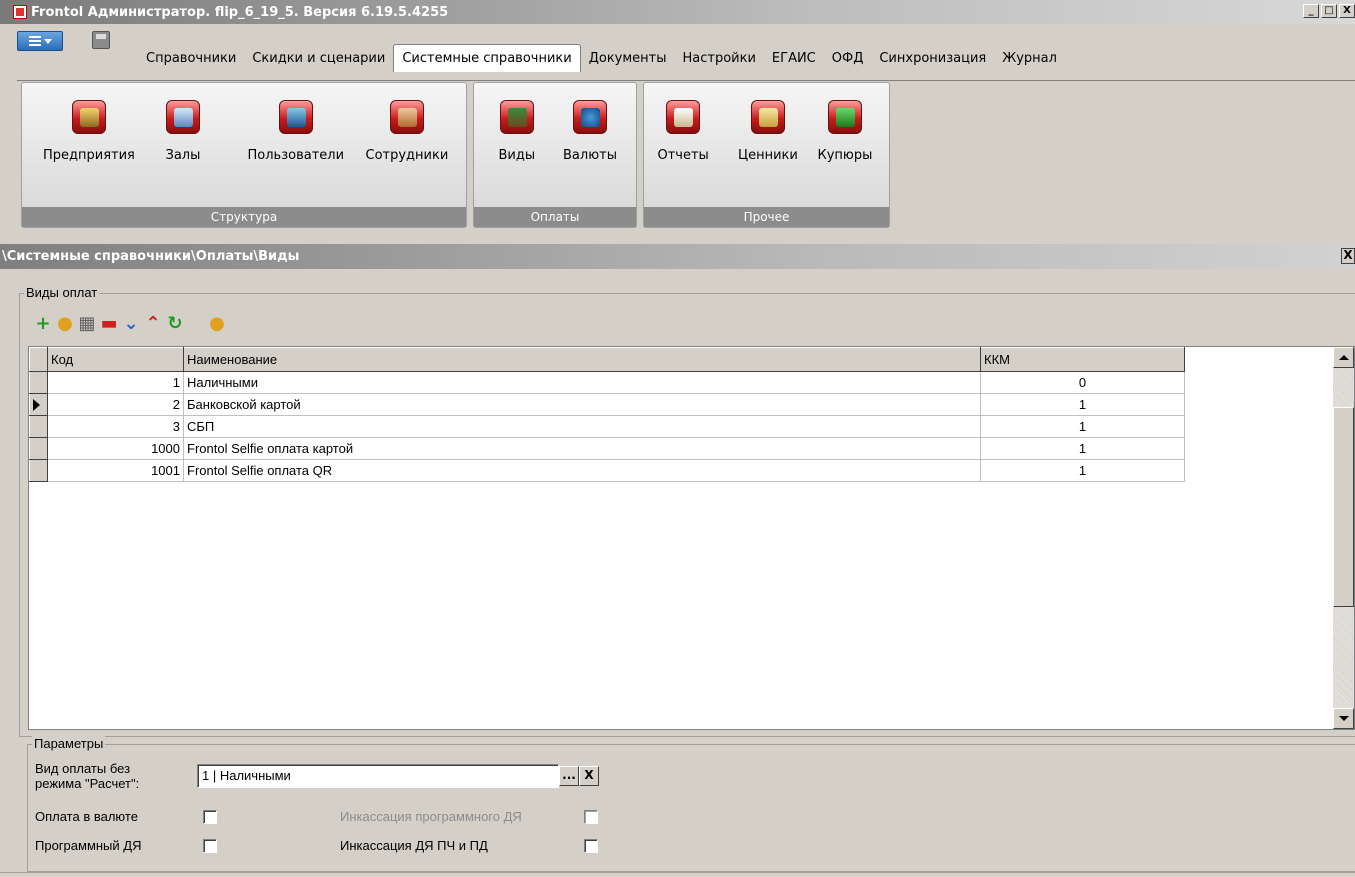 The height and width of the screenshot is (877, 1355). I want to click on ribbon-button-1-1: Валюты, so click(590, 131).